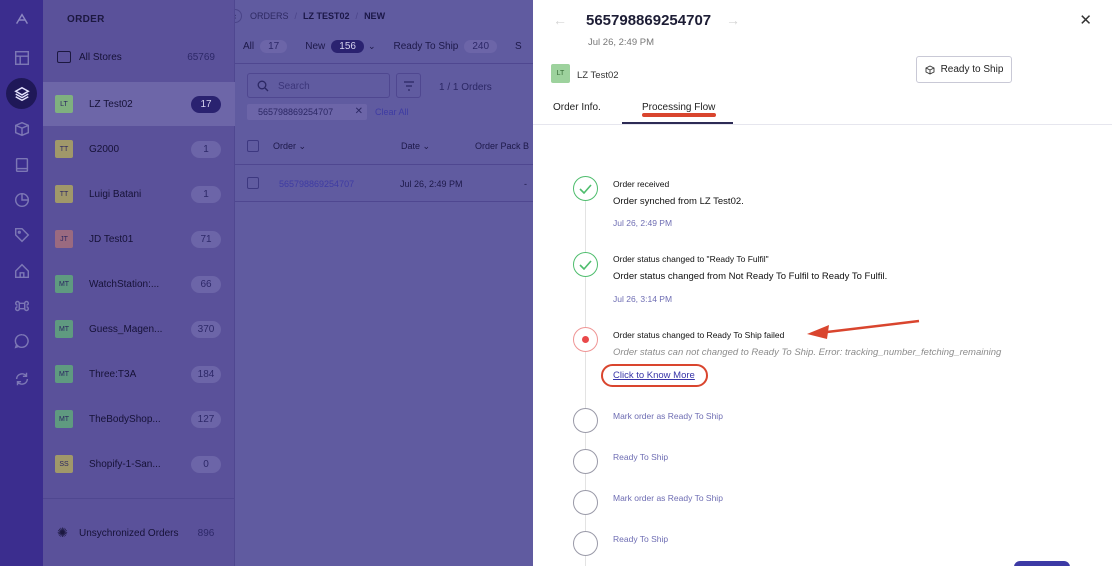 Image resolution: width=1112 pixels, height=566 pixels. What do you see at coordinates (139, 419) in the screenshot?
I see `store-item: MT TheBodyShop... 127` at bounding box center [139, 419].